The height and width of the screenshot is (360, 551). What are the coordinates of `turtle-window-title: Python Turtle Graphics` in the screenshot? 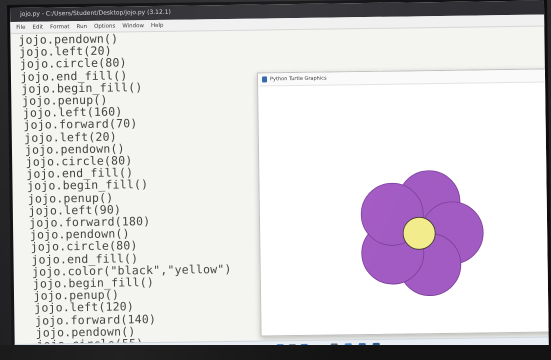 It's located at (298, 79).